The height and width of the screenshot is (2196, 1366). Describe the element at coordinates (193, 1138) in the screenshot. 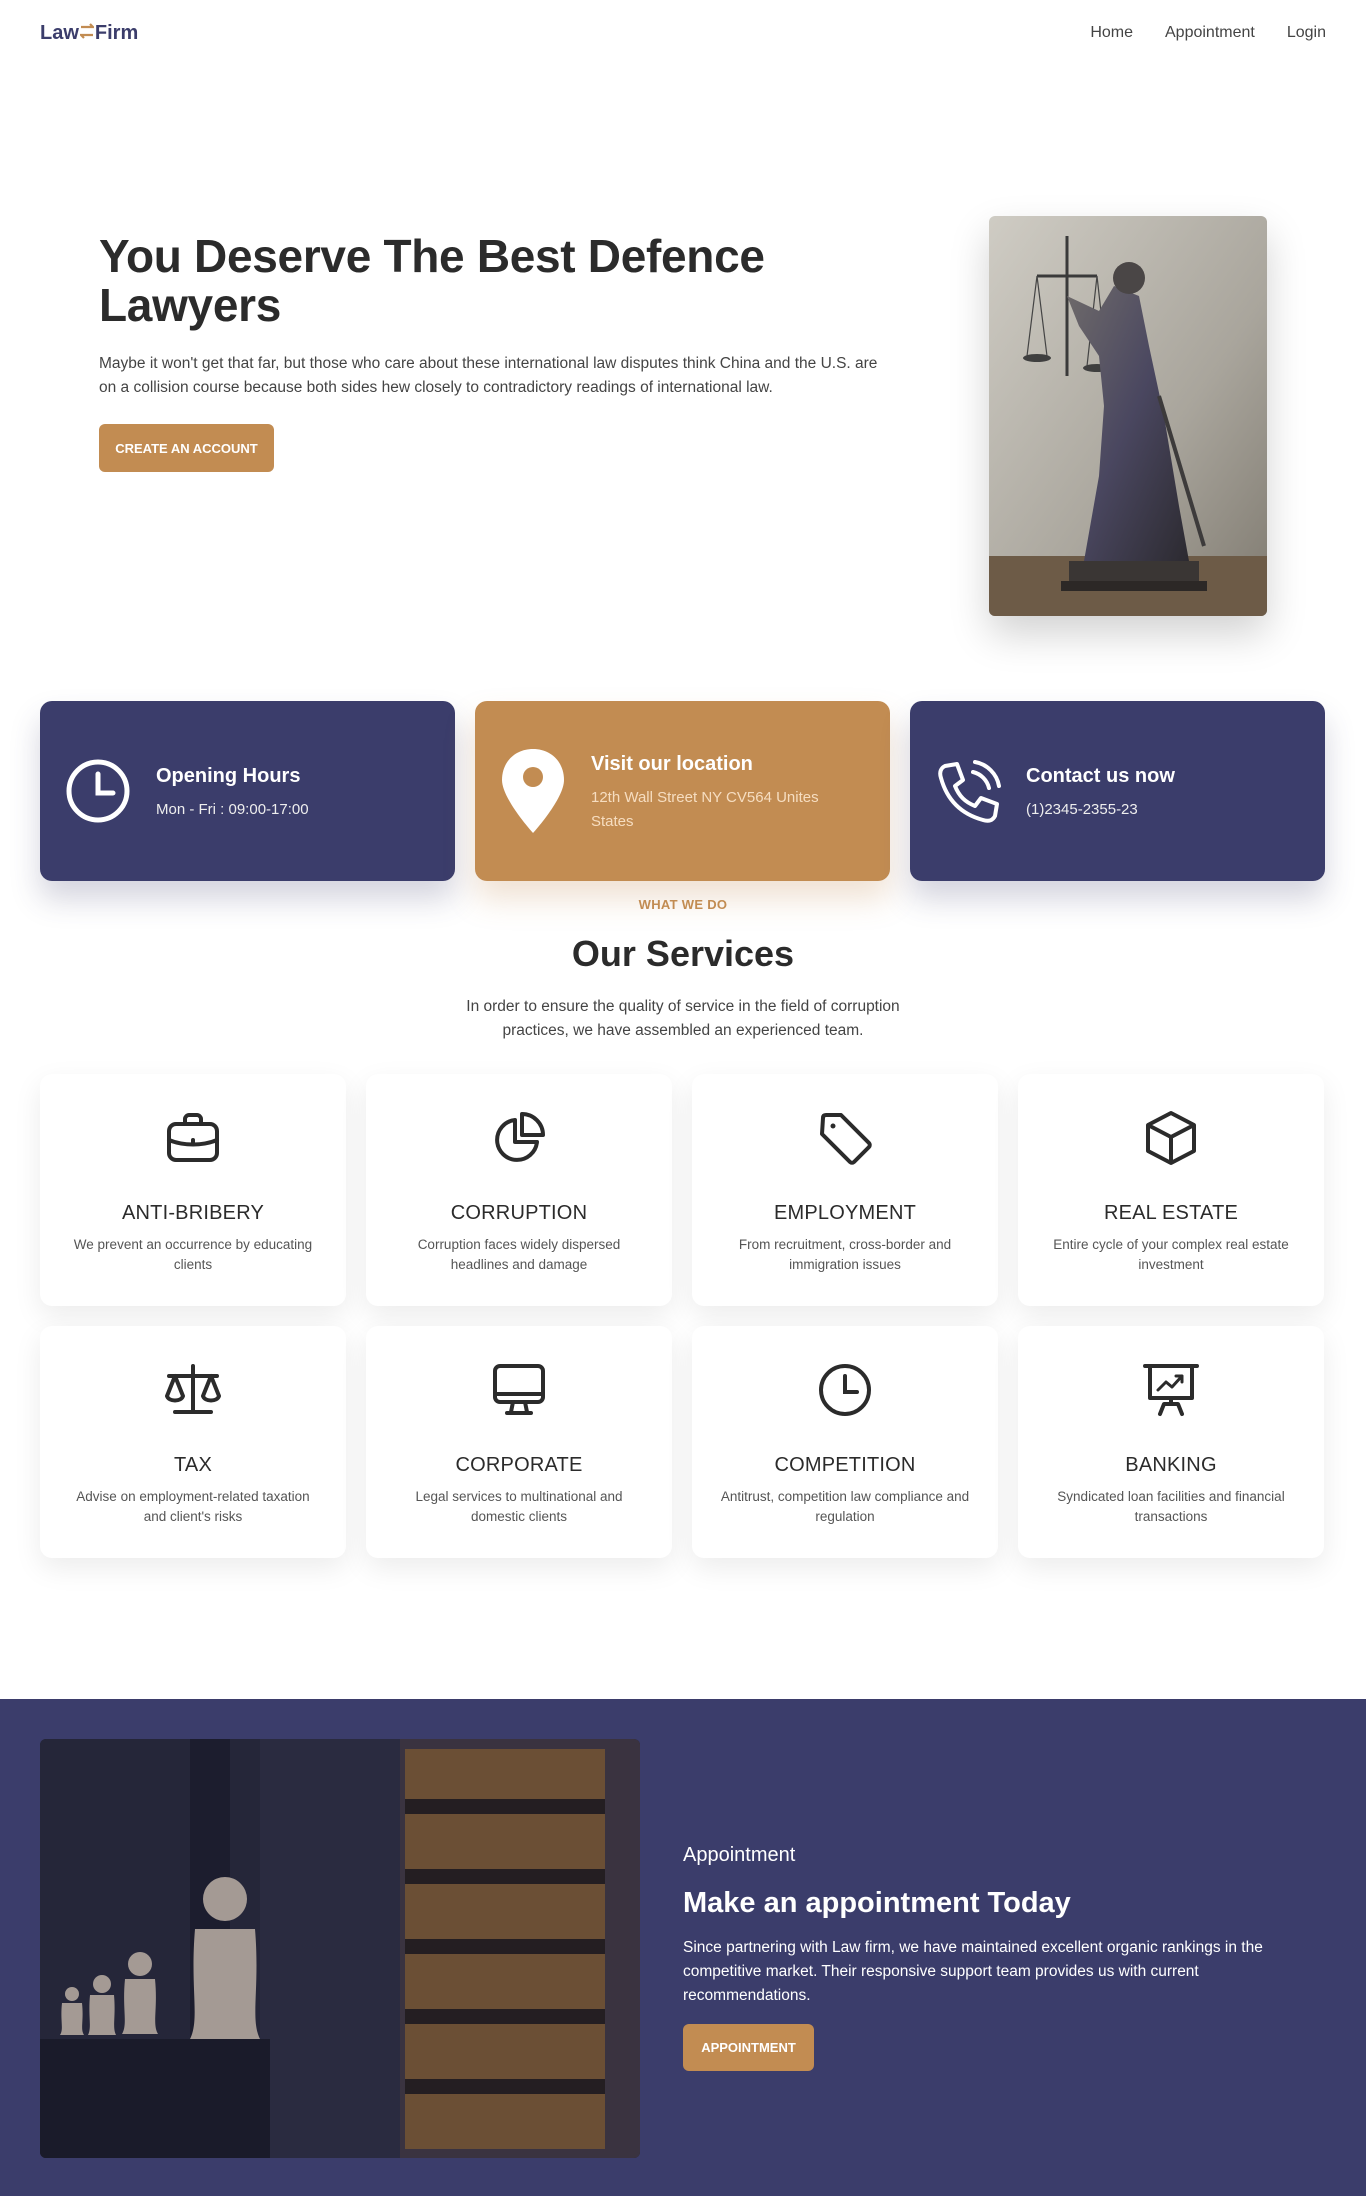

I see `briefcase-icon` at that location.